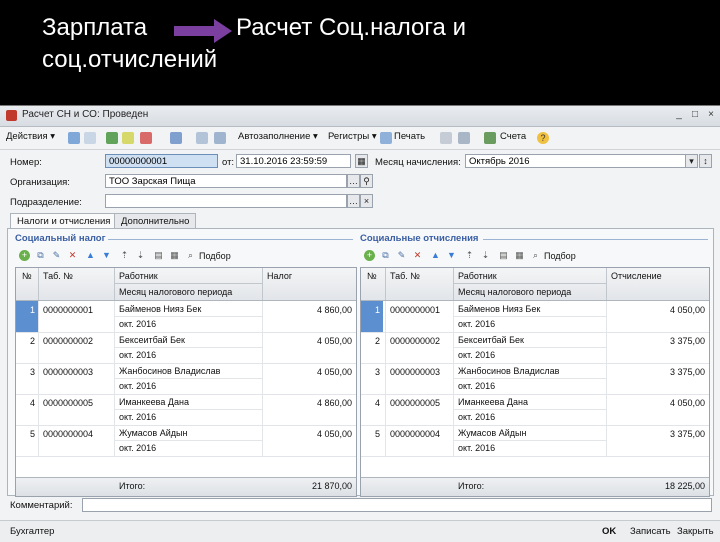 This screenshot has height=542, width=720. What do you see at coordinates (33, 434) in the screenshot?
I see `row-num: 5` at bounding box center [33, 434].